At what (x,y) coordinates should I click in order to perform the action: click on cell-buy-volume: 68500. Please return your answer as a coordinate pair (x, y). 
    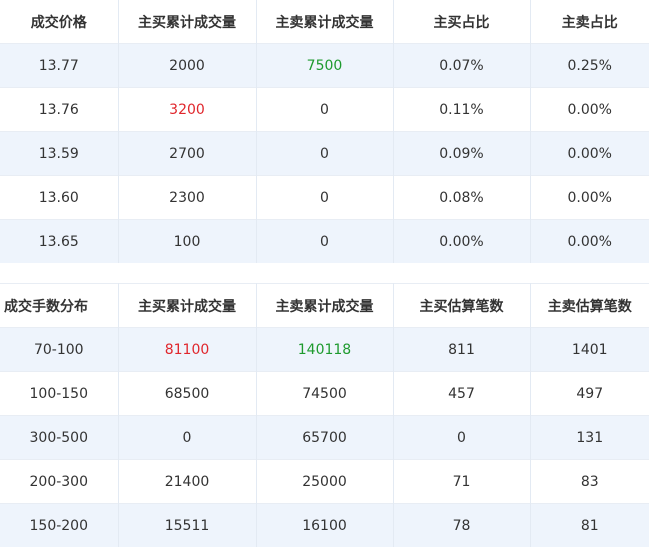
    Looking at the image, I should click on (187, 394).